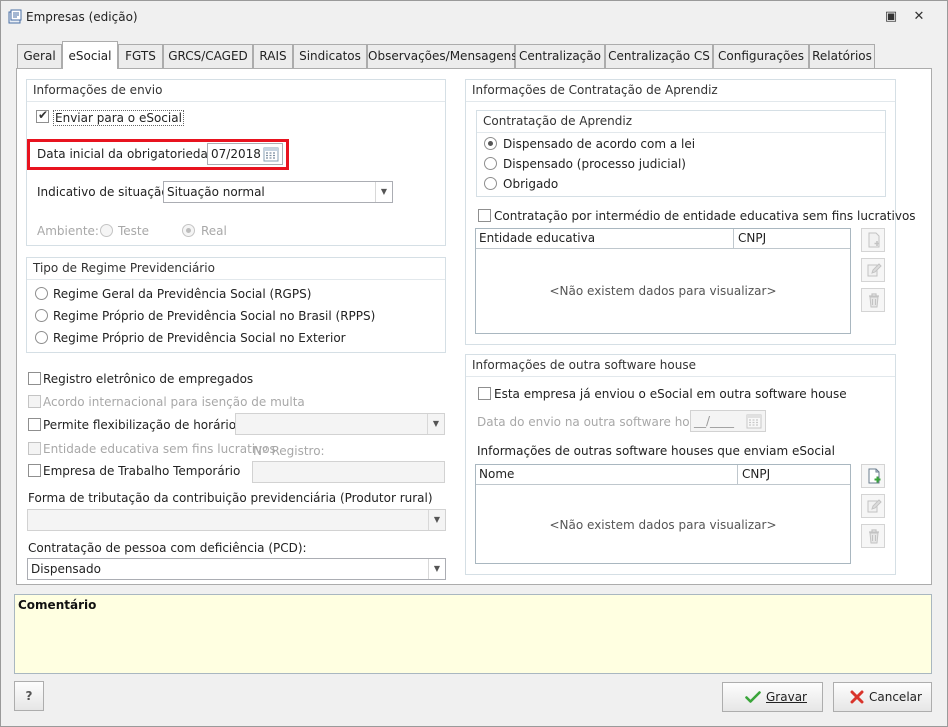  Describe the element at coordinates (142, 471) in the screenshot. I see `trabalho-temporario-label: Empresa de Trabalho Temporário` at that location.